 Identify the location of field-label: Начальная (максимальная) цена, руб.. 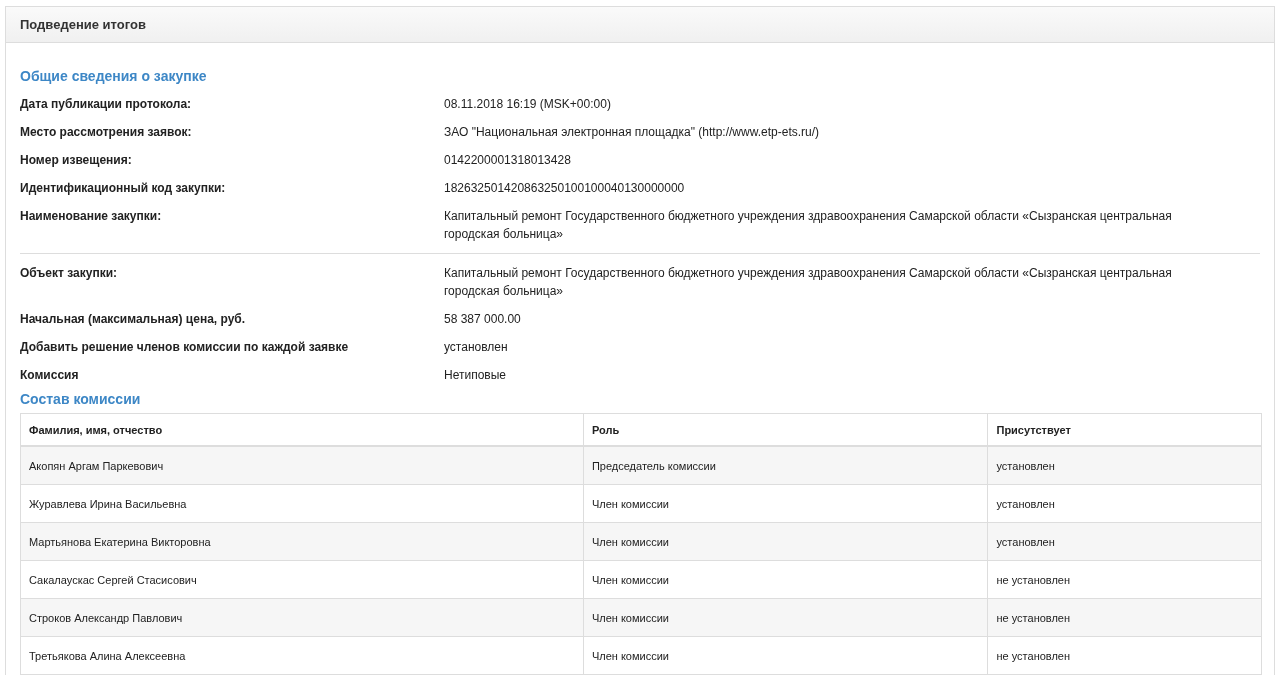
(133, 319).